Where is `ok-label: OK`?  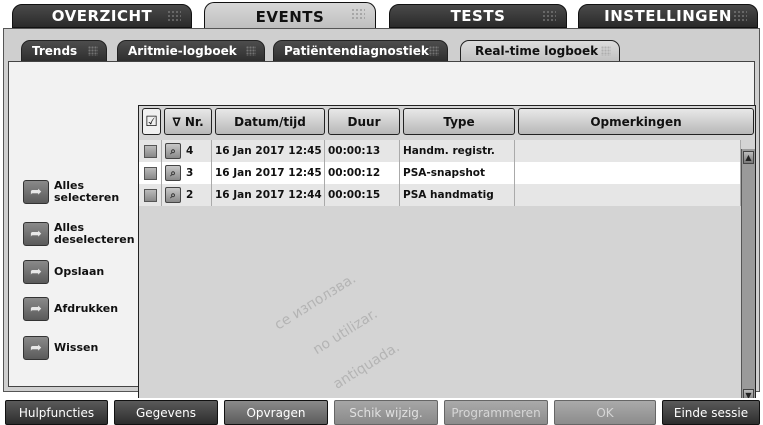
ok-label: OK is located at coordinates (605, 412).